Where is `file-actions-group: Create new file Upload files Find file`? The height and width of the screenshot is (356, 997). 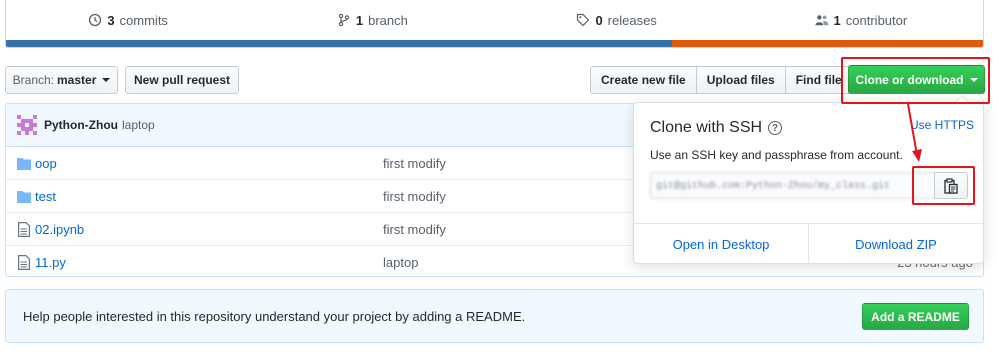 file-actions-group: Create new file Upload files Find file is located at coordinates (721, 80).